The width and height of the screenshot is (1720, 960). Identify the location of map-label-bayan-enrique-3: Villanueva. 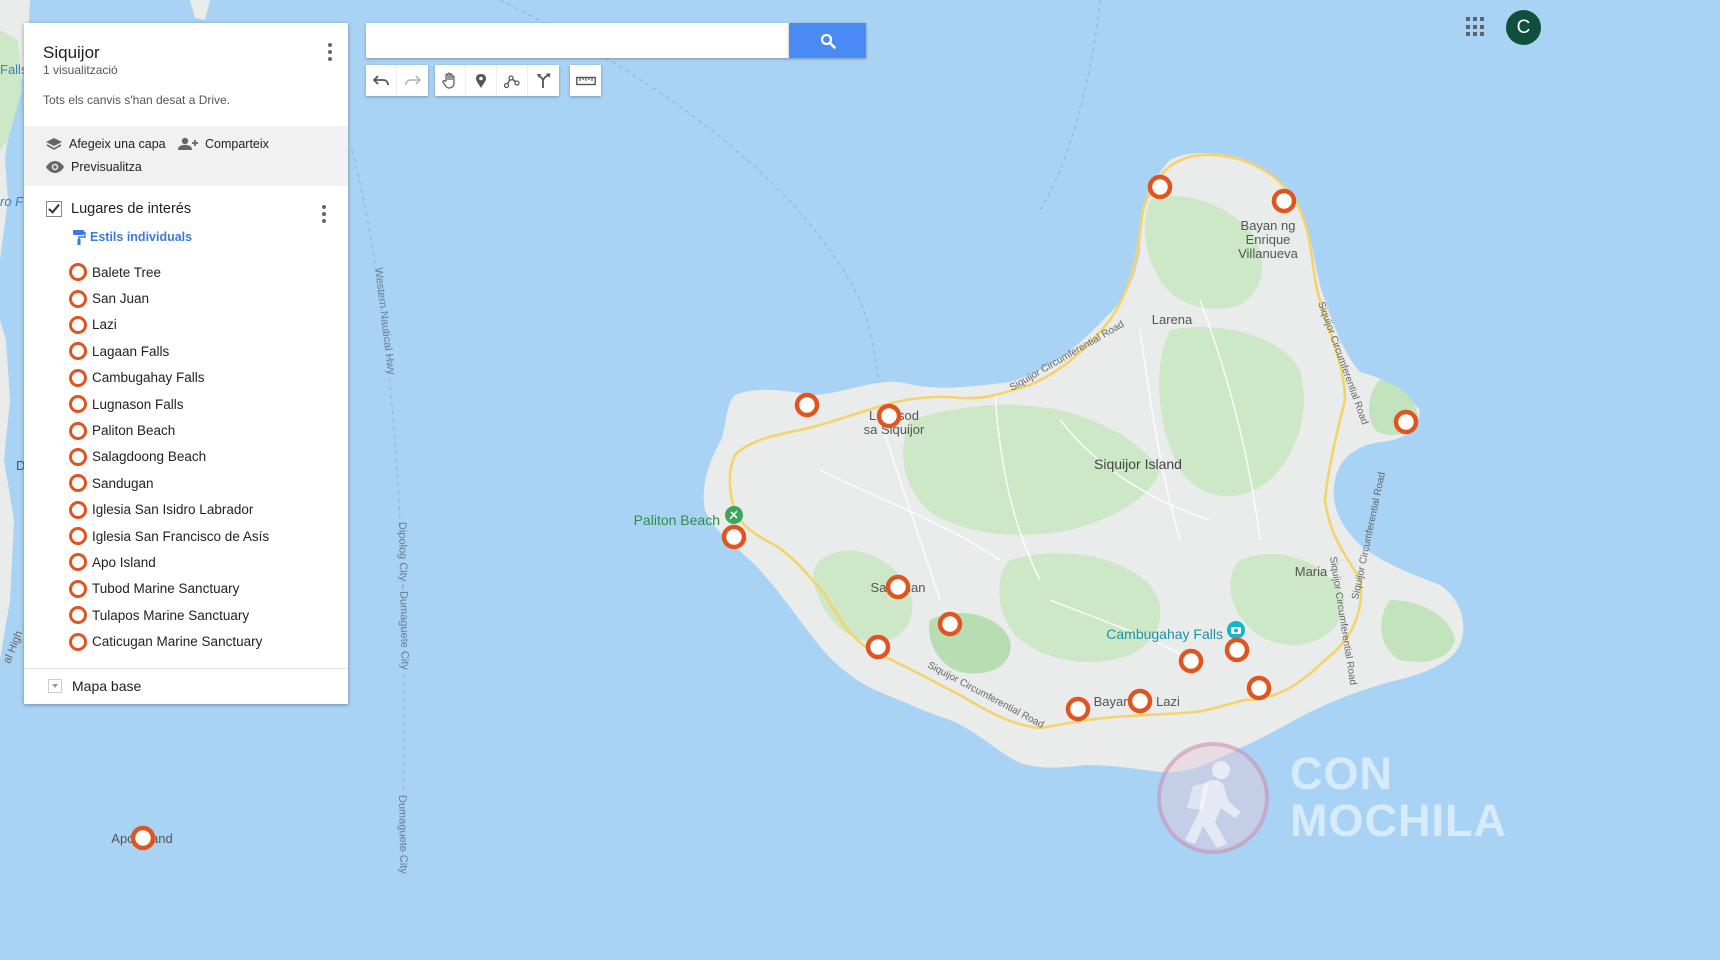
(1268, 253).